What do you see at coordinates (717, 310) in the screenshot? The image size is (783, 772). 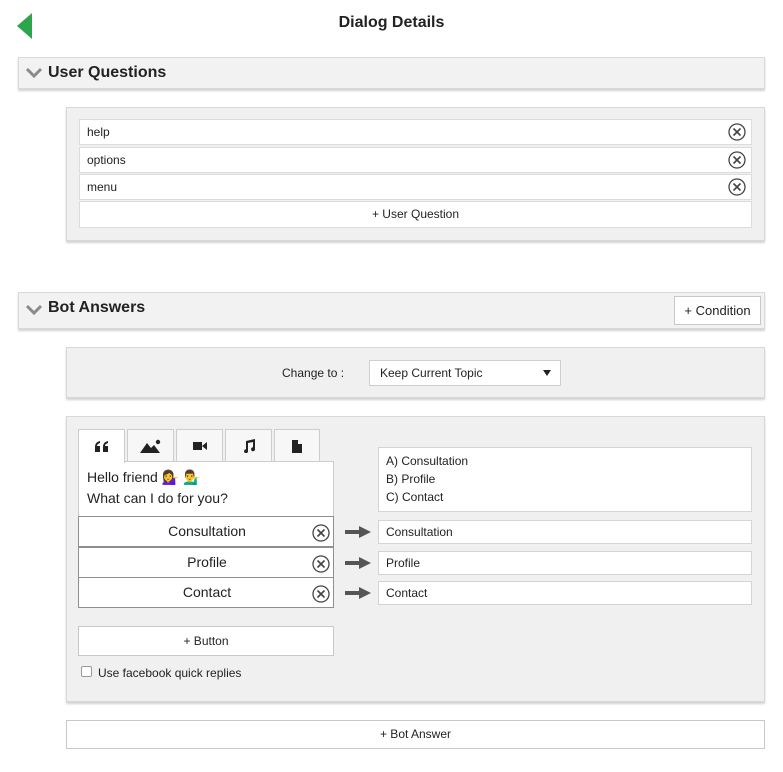 I see `add-condition-button: + Condition` at bounding box center [717, 310].